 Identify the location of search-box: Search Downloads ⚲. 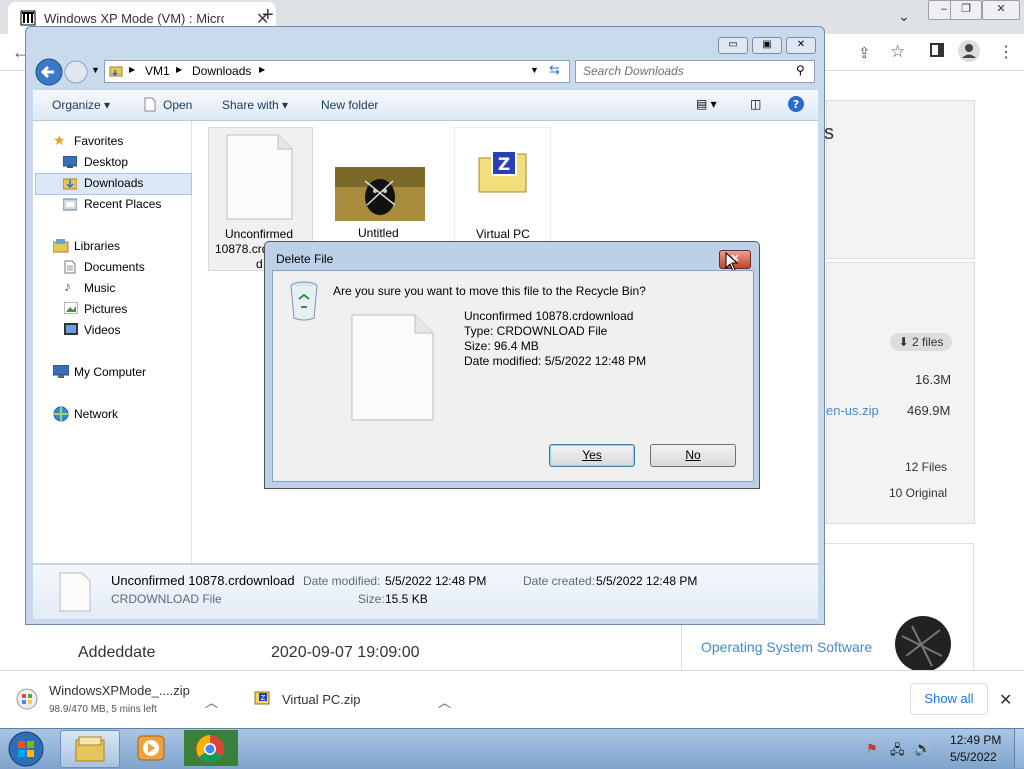
(695, 71).